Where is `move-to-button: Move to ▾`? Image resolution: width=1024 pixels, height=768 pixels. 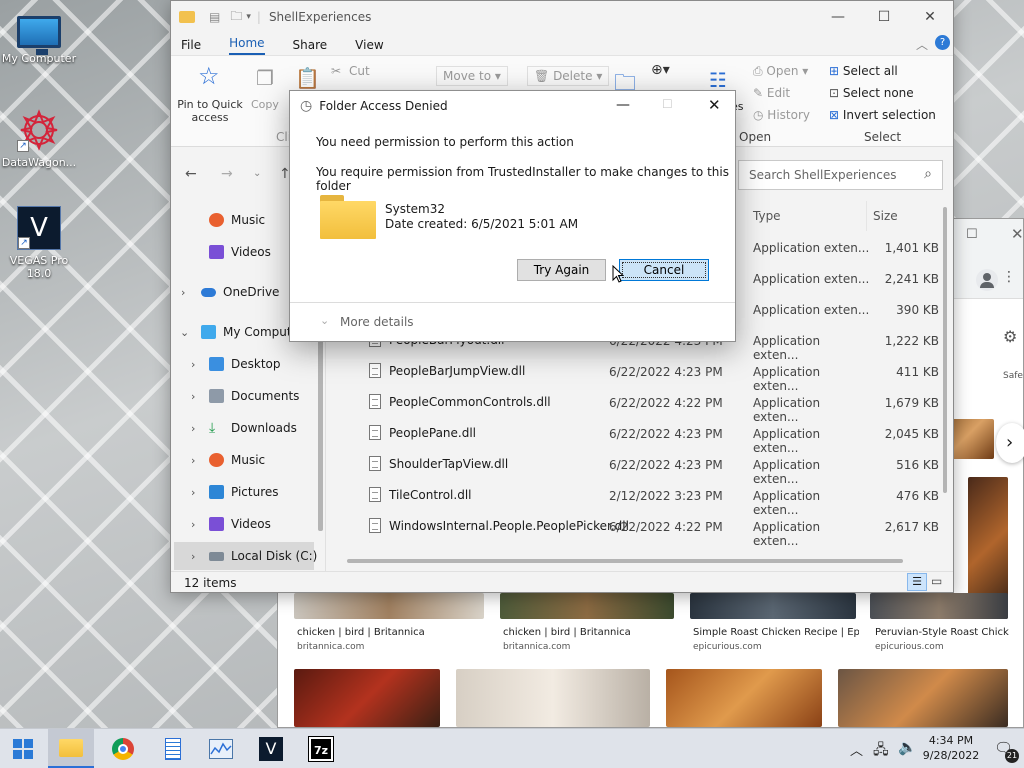 move-to-button: Move to ▾ is located at coordinates (472, 76).